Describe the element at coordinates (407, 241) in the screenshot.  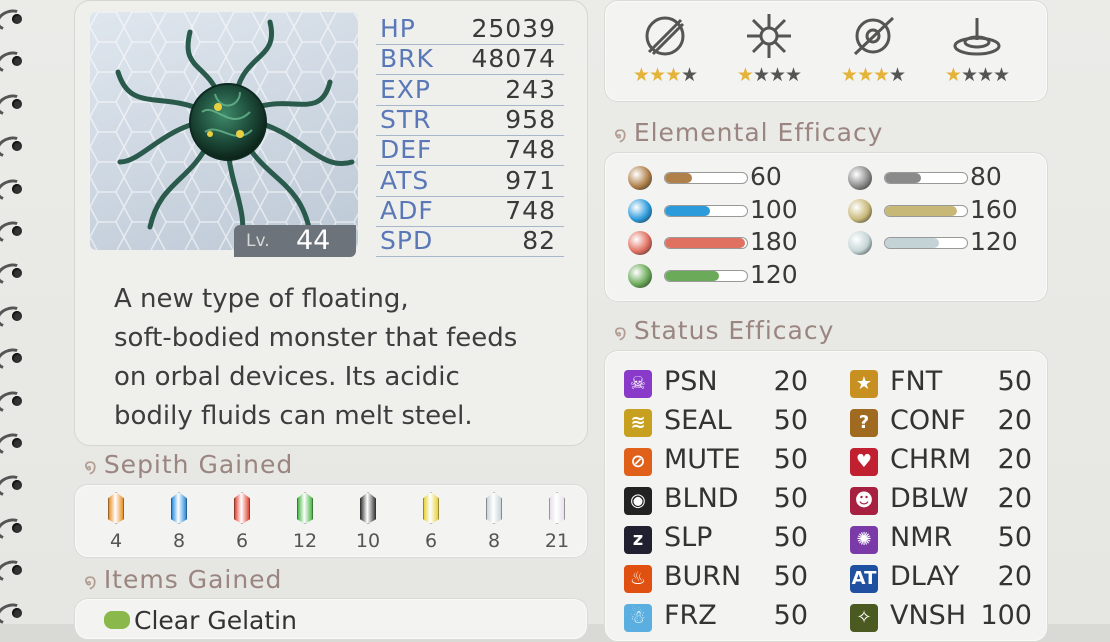
I see `stat-label: SPD` at that location.